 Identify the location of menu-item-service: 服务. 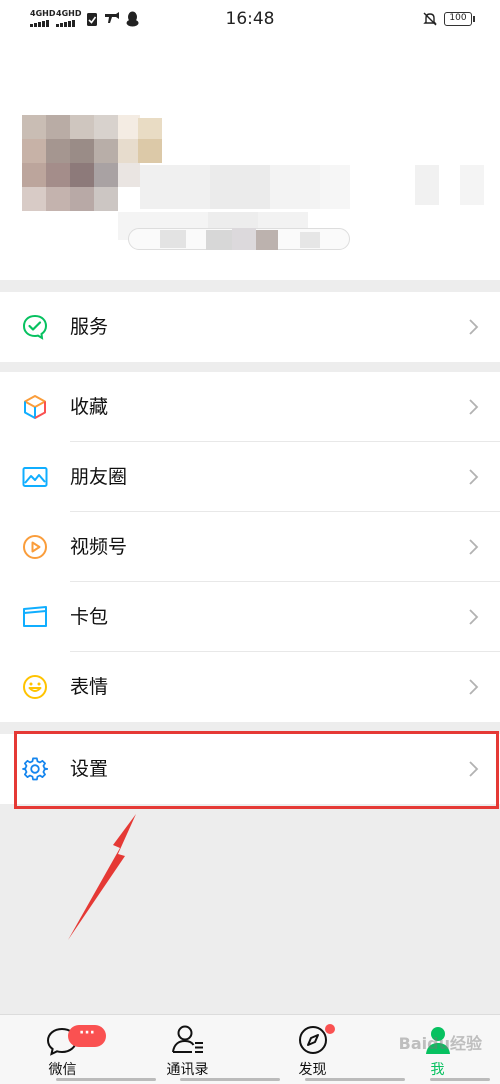
(250, 327).